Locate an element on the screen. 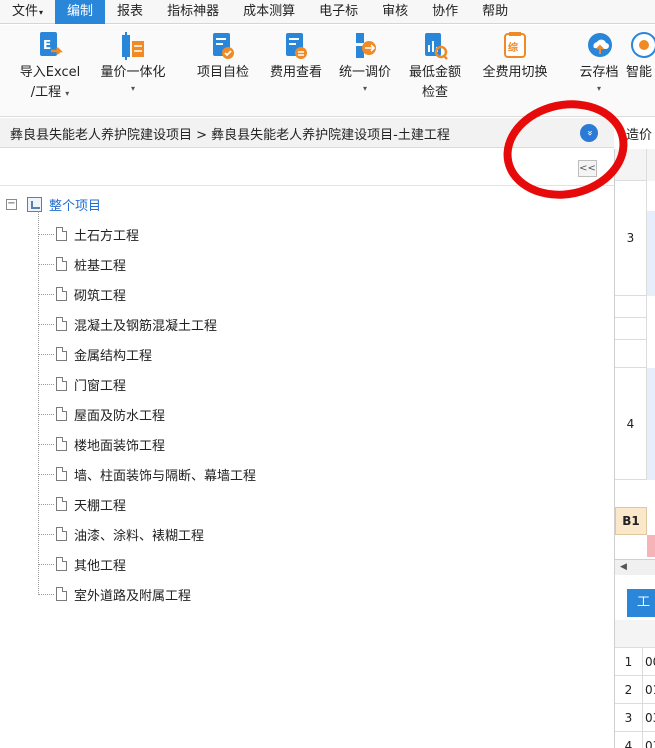 Image resolution: width=655 pixels, height=748 pixels. cost-grid-partial: 3 4 B1 ◀ 工 100 201 303 403 is located at coordinates (634, 448).